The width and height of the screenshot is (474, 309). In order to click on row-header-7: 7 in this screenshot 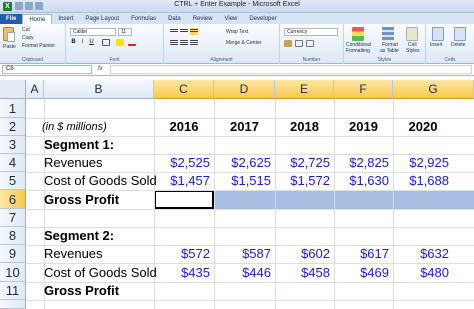, I will do `click(13, 218)`.